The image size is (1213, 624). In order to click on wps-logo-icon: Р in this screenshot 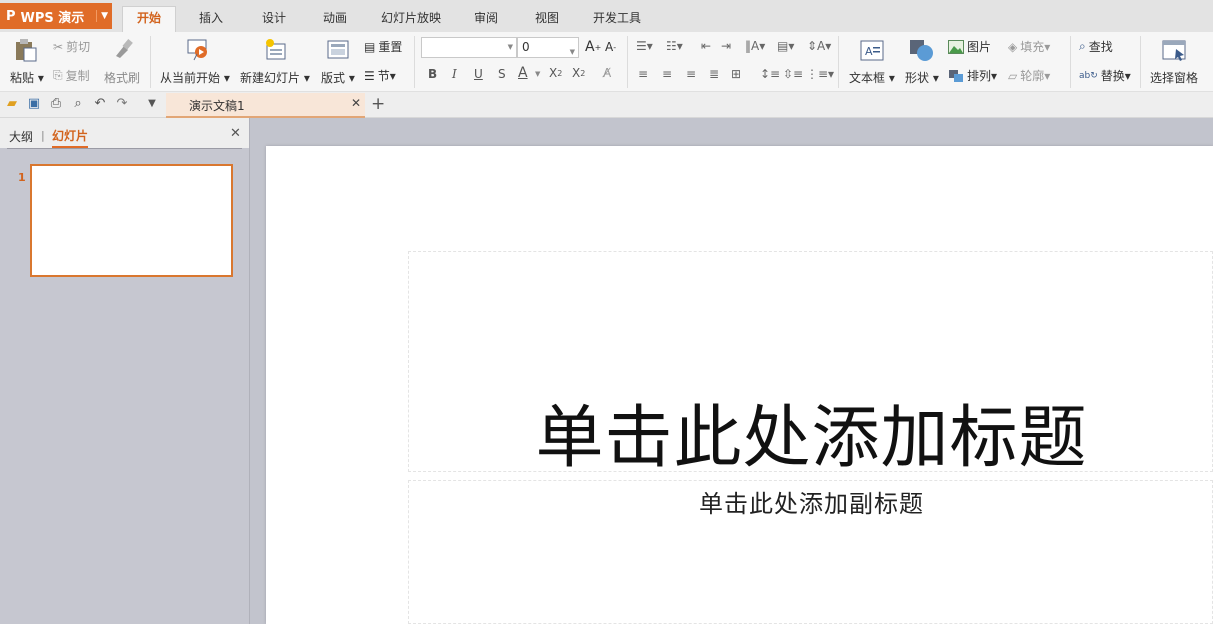, I will do `click(11, 16)`.